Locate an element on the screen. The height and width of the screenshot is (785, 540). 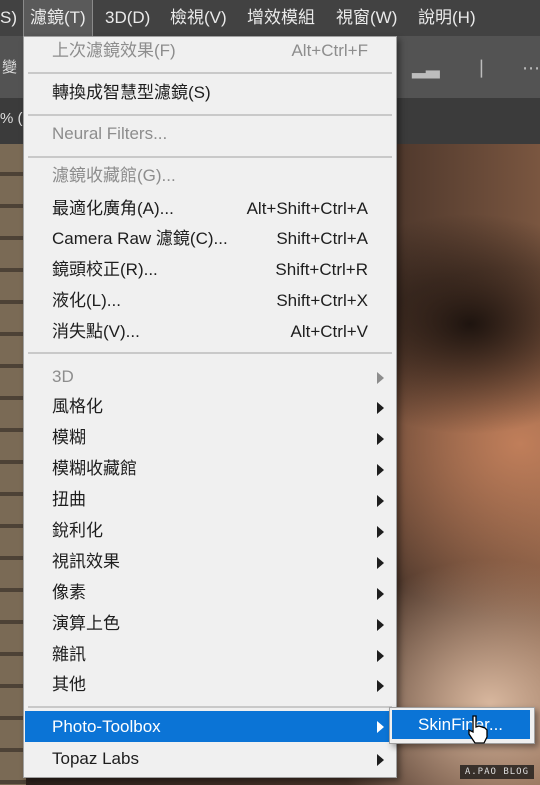
menu-view: 檢視(V) is located at coordinates (198, 18).